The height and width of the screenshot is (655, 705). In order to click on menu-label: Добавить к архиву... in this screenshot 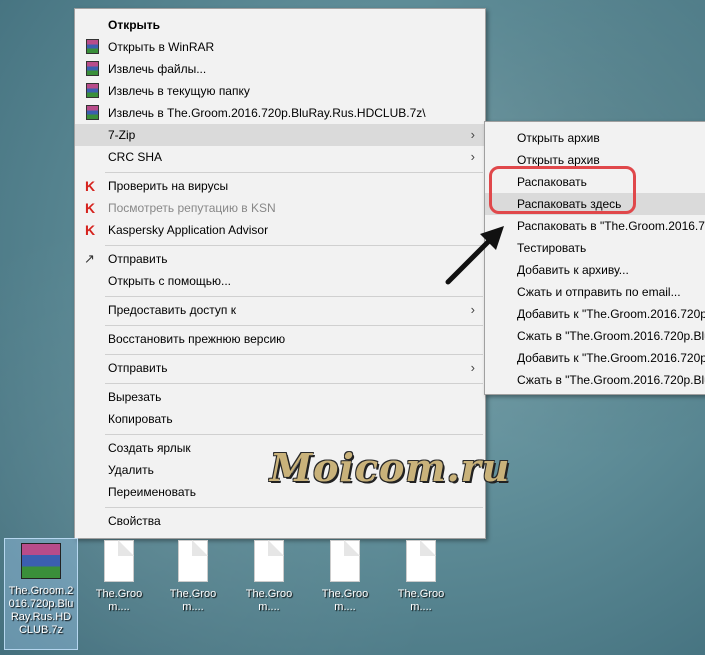, I will do `click(573, 270)`.